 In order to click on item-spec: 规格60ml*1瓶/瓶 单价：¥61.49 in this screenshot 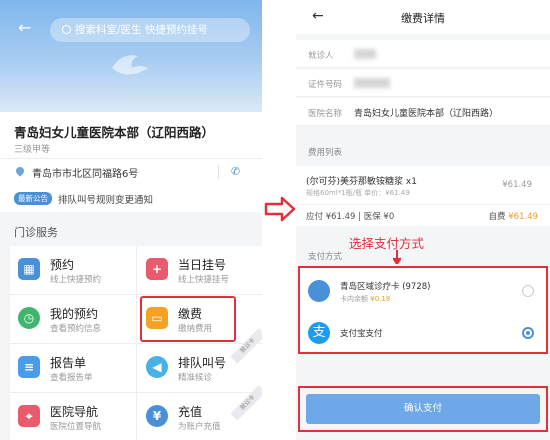, I will do `click(358, 193)`.